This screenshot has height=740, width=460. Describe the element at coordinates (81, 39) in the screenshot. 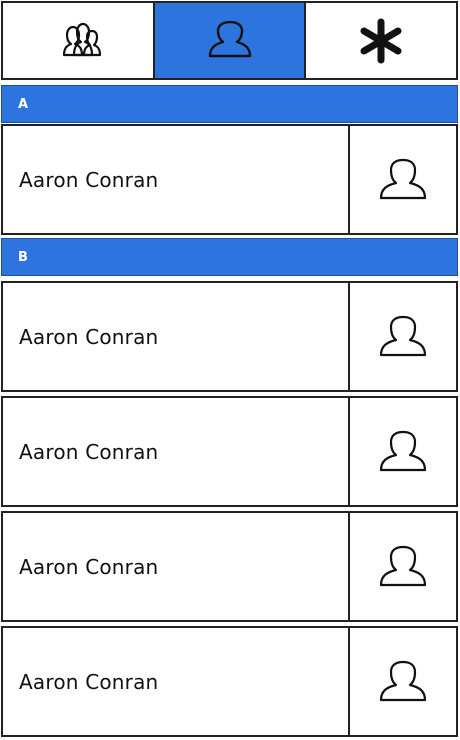

I see `users-icon` at that location.